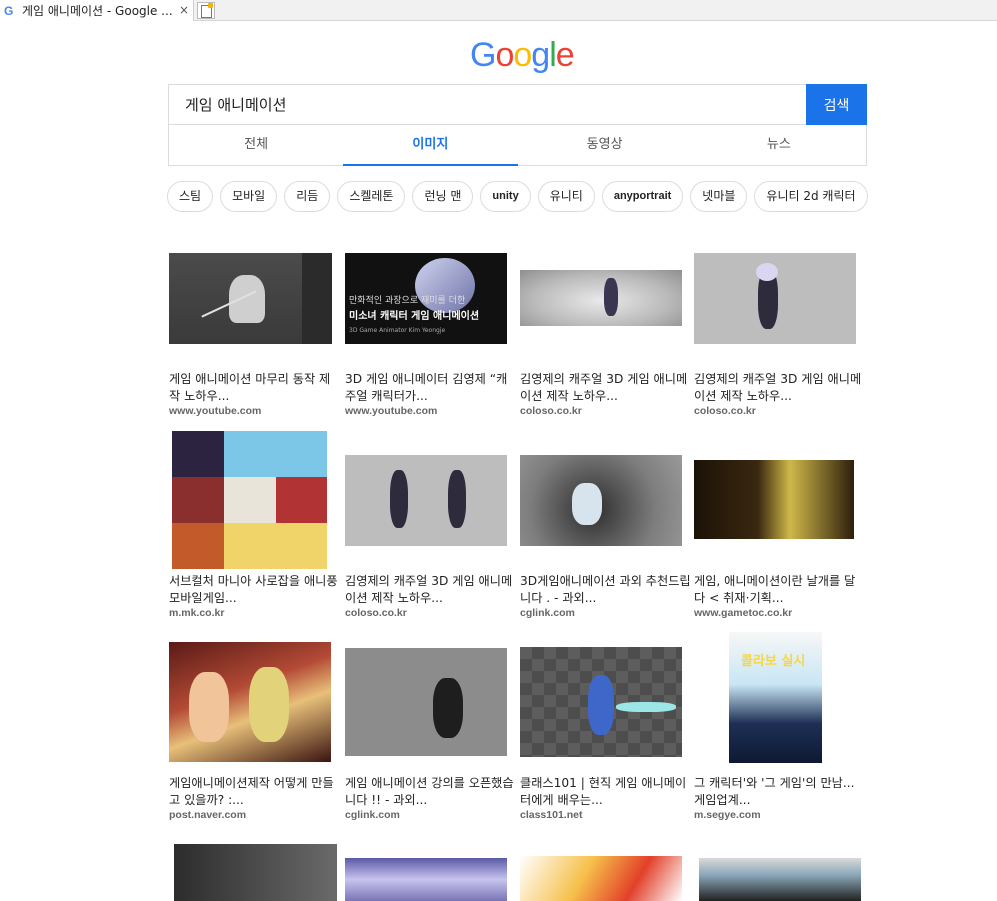 The image size is (997, 901). Describe the element at coordinates (206, 10) in the screenshot. I see `new-tab-icon` at that location.